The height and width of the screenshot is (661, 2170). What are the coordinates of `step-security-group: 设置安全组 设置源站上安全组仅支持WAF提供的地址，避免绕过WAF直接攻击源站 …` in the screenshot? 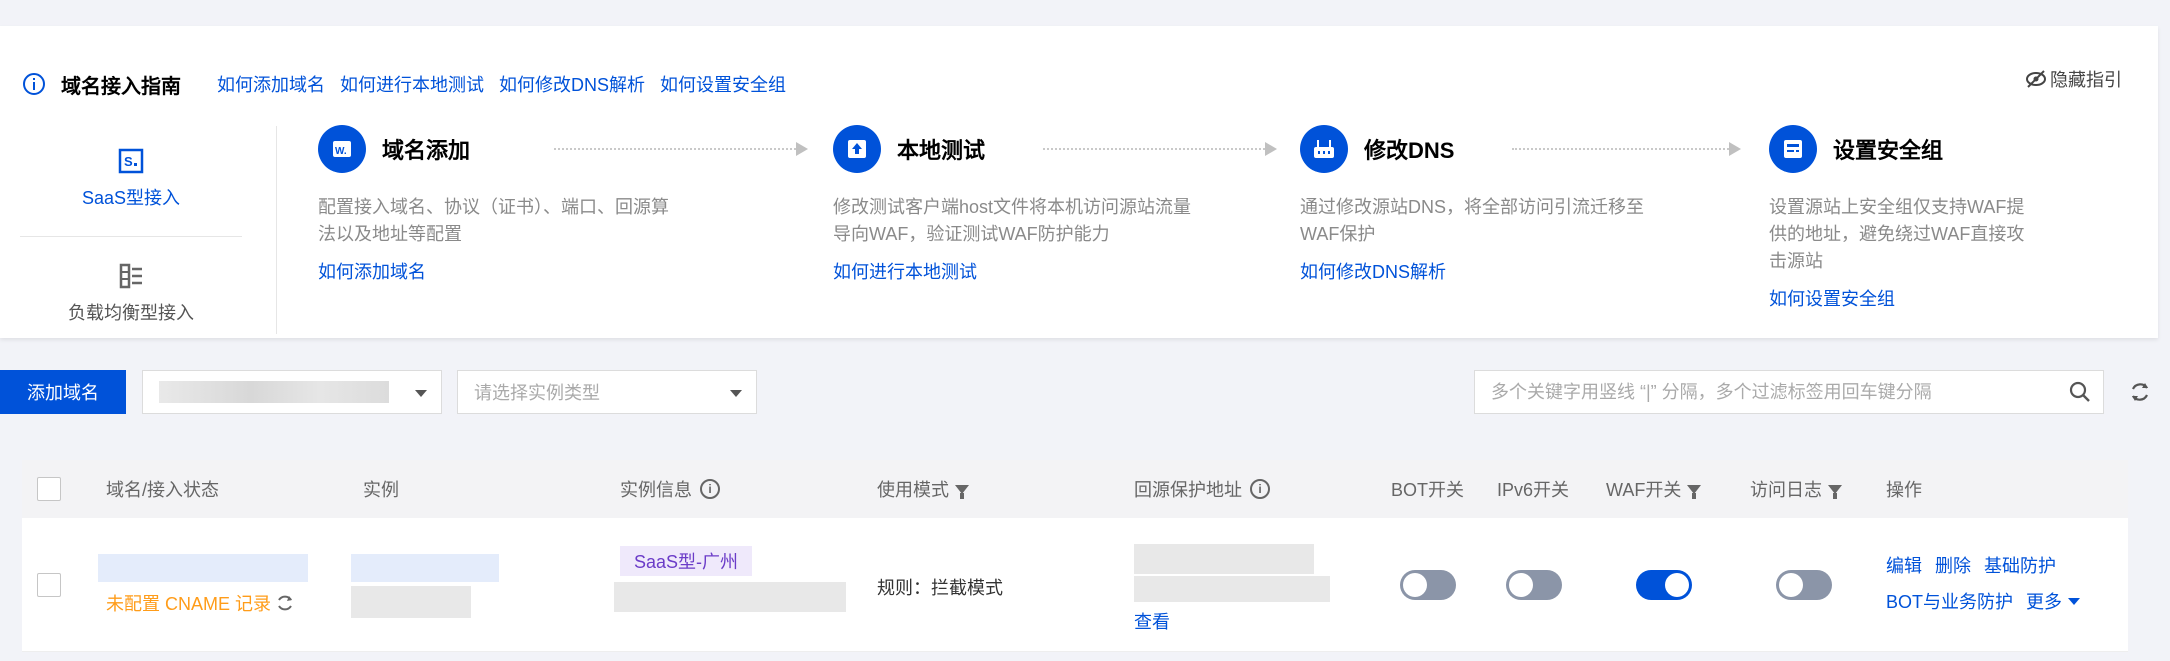 It's located at (1905, 217).